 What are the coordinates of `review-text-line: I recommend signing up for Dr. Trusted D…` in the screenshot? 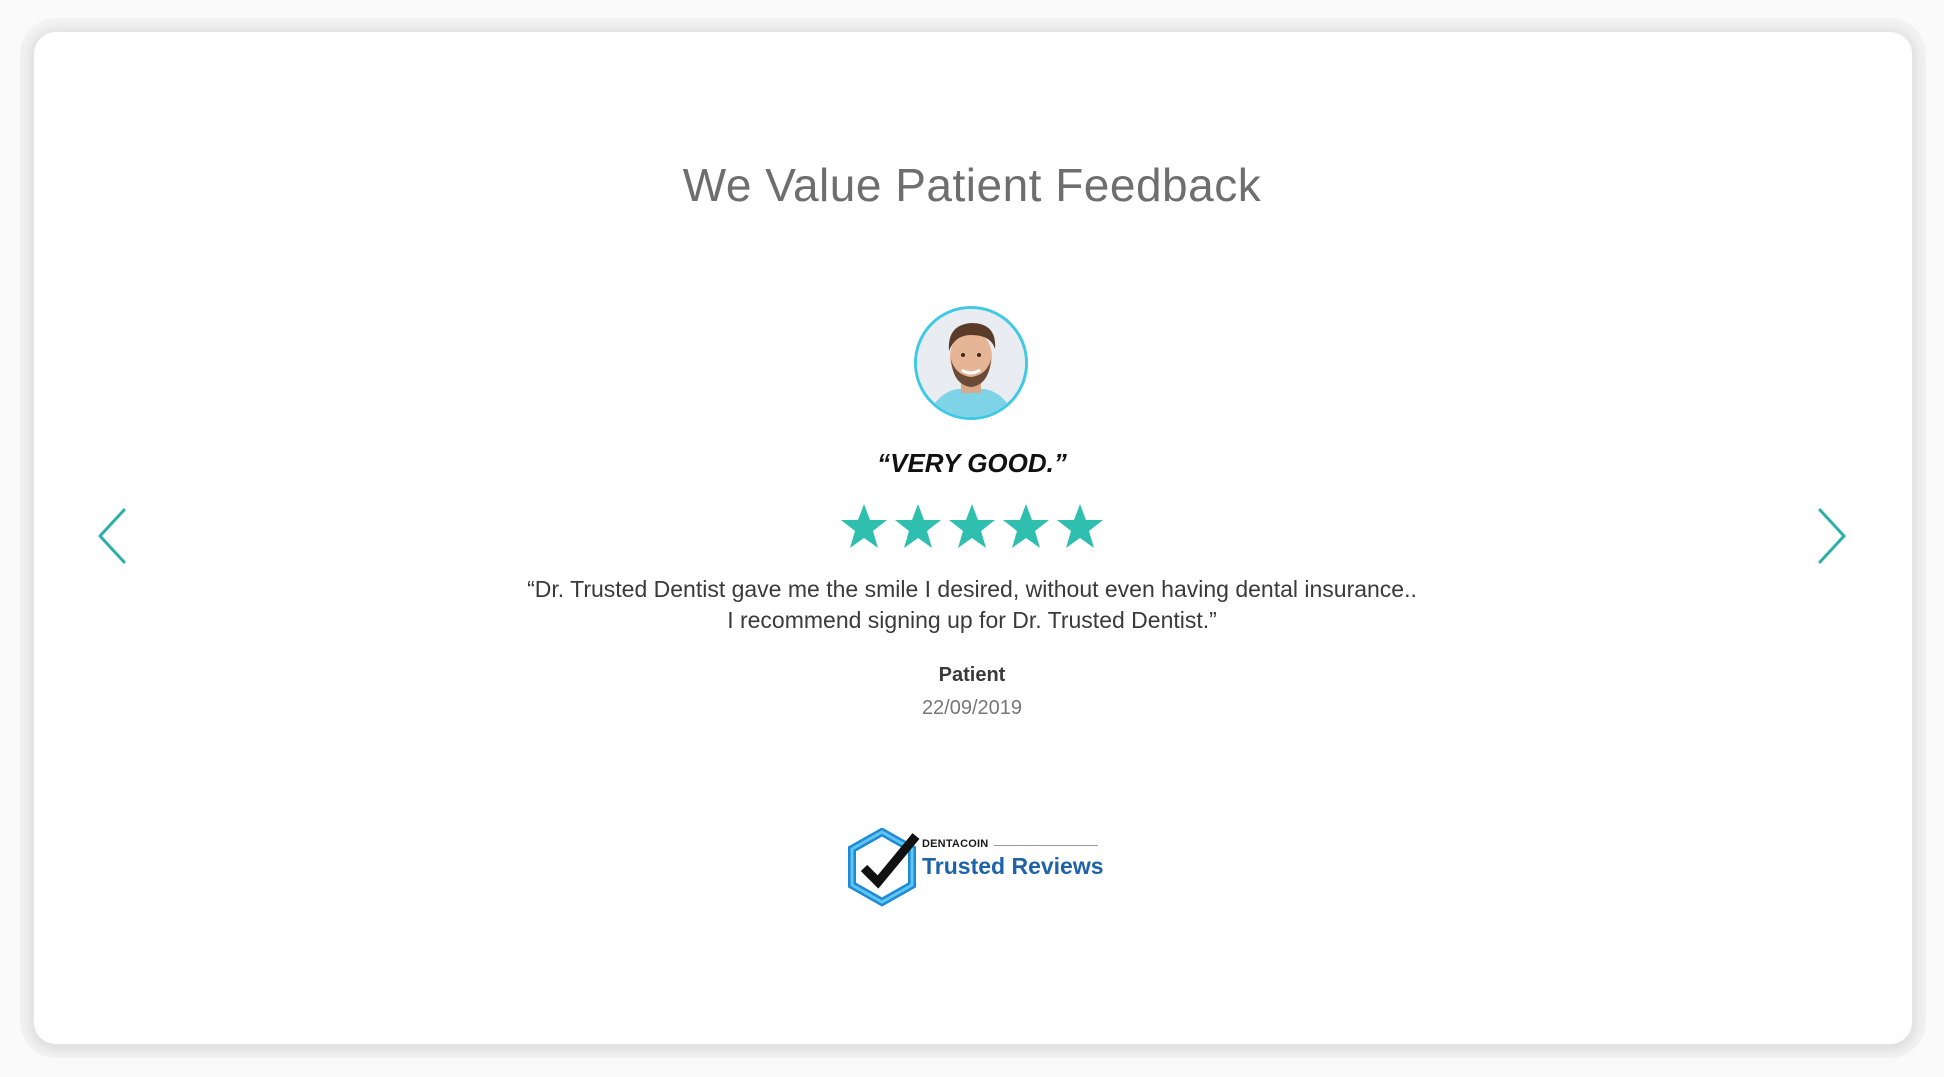 It's located at (972, 620).